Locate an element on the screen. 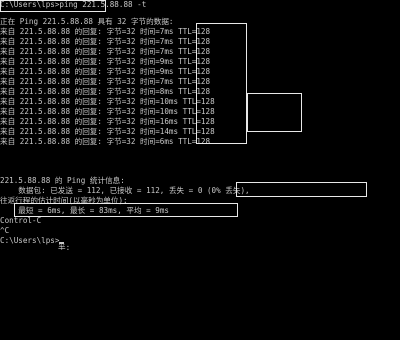 The width and height of the screenshot is (400, 340). high-latency-highlight-box is located at coordinates (274, 112).